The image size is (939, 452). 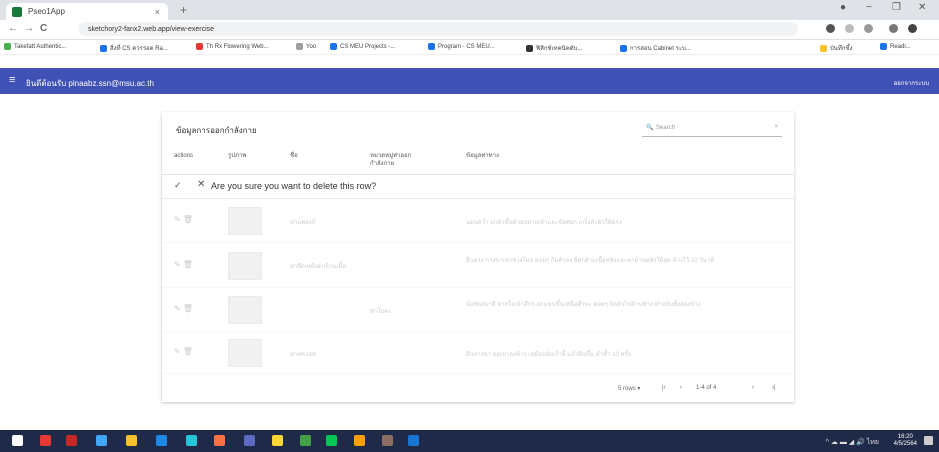 What do you see at coordinates (836, 48) in the screenshot?
I see `bookmark-item: บันทึกซึ้ง` at bounding box center [836, 48].